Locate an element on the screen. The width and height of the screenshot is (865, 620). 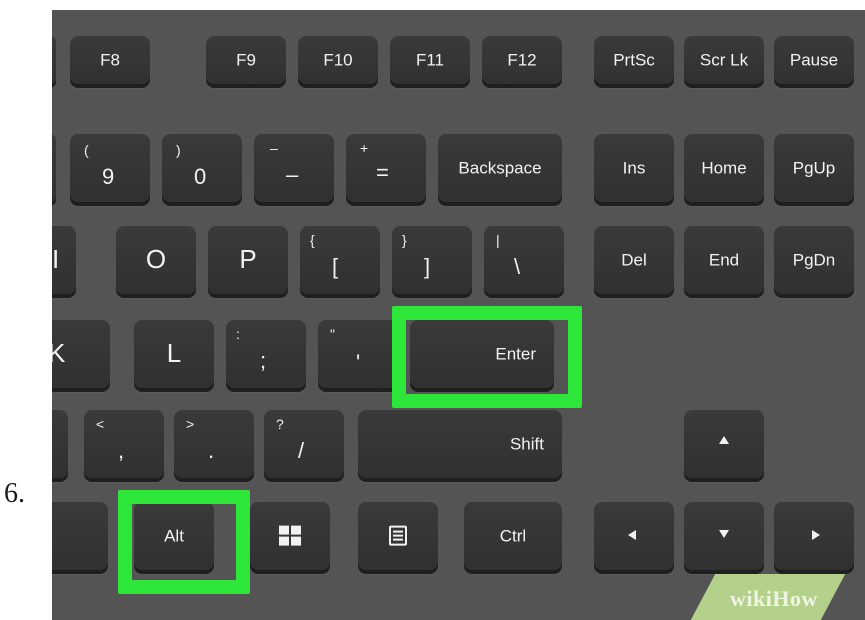
key-label: ' is located at coordinates (358, 362).